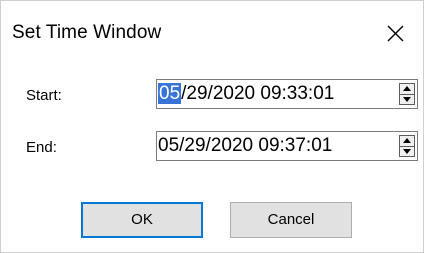 Image resolution: width=424 pixels, height=253 pixels. What do you see at coordinates (257, 93) in the screenshot?
I see `start-datetime-rest: /29/2020 09:33:01` at bounding box center [257, 93].